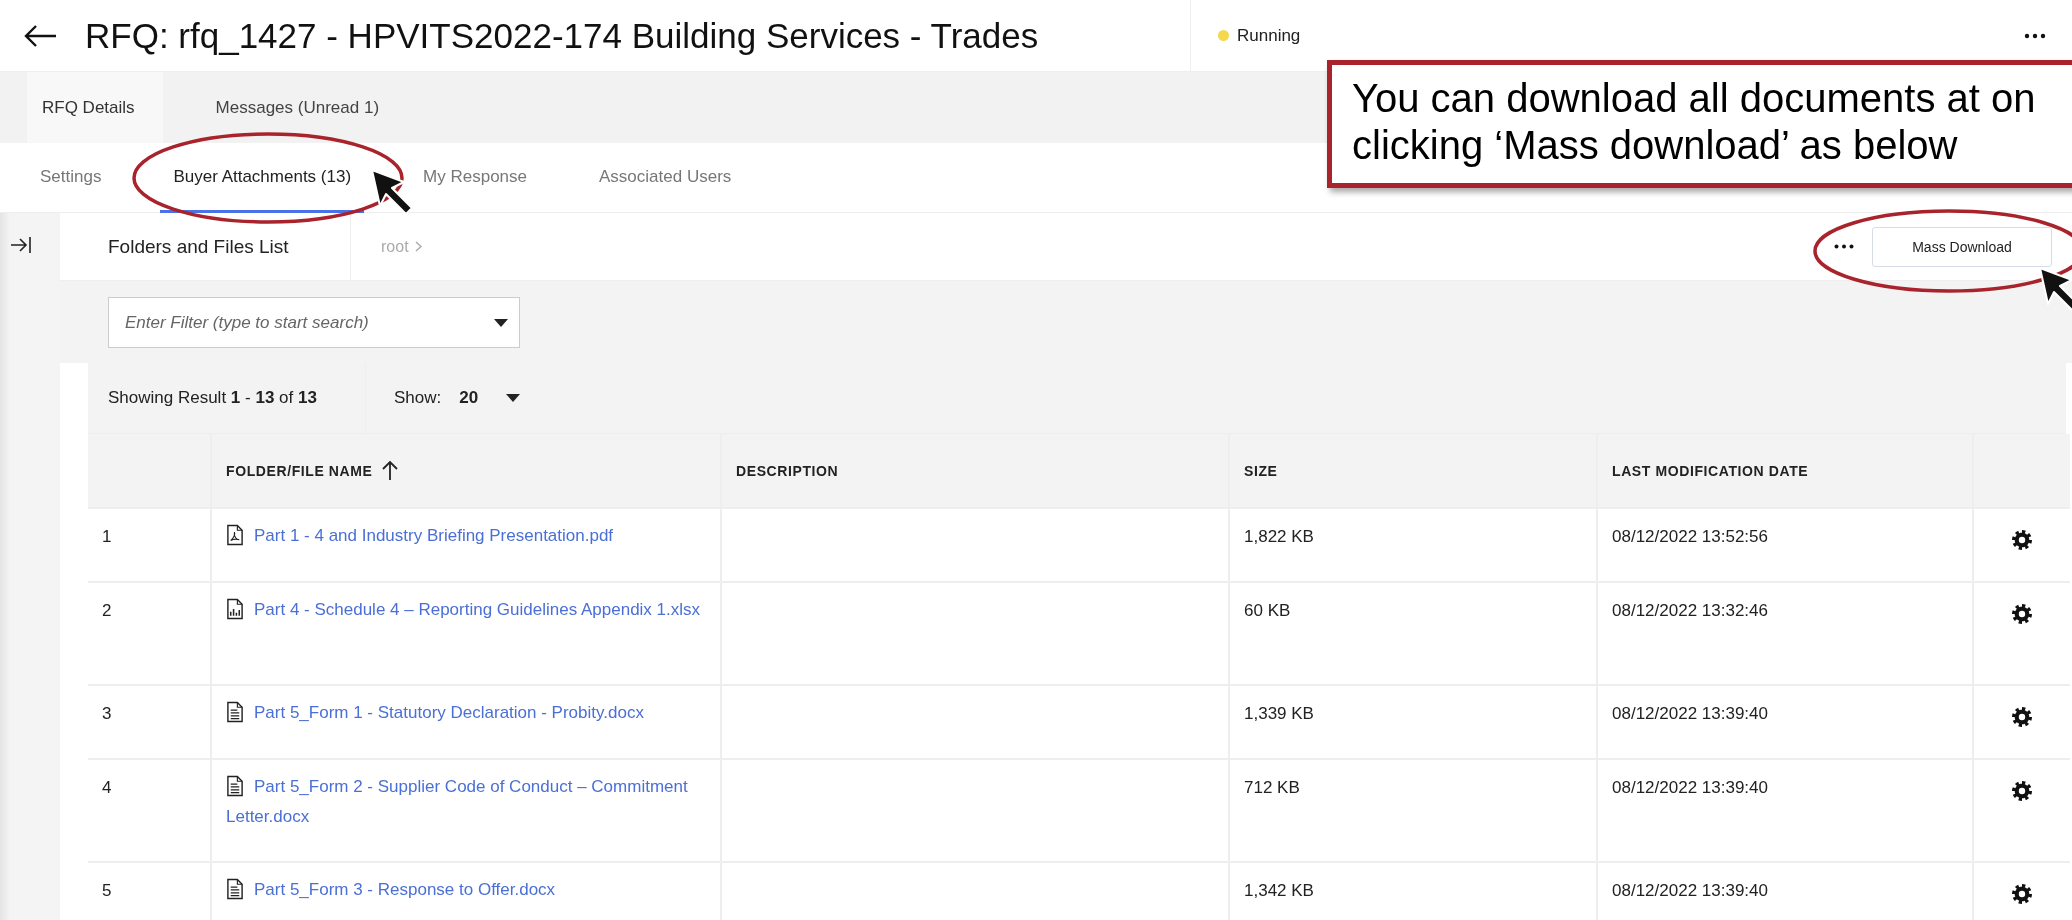 This screenshot has height=920, width=2072. Describe the element at coordinates (107, 536) in the screenshot. I see `row-number: 1` at that location.